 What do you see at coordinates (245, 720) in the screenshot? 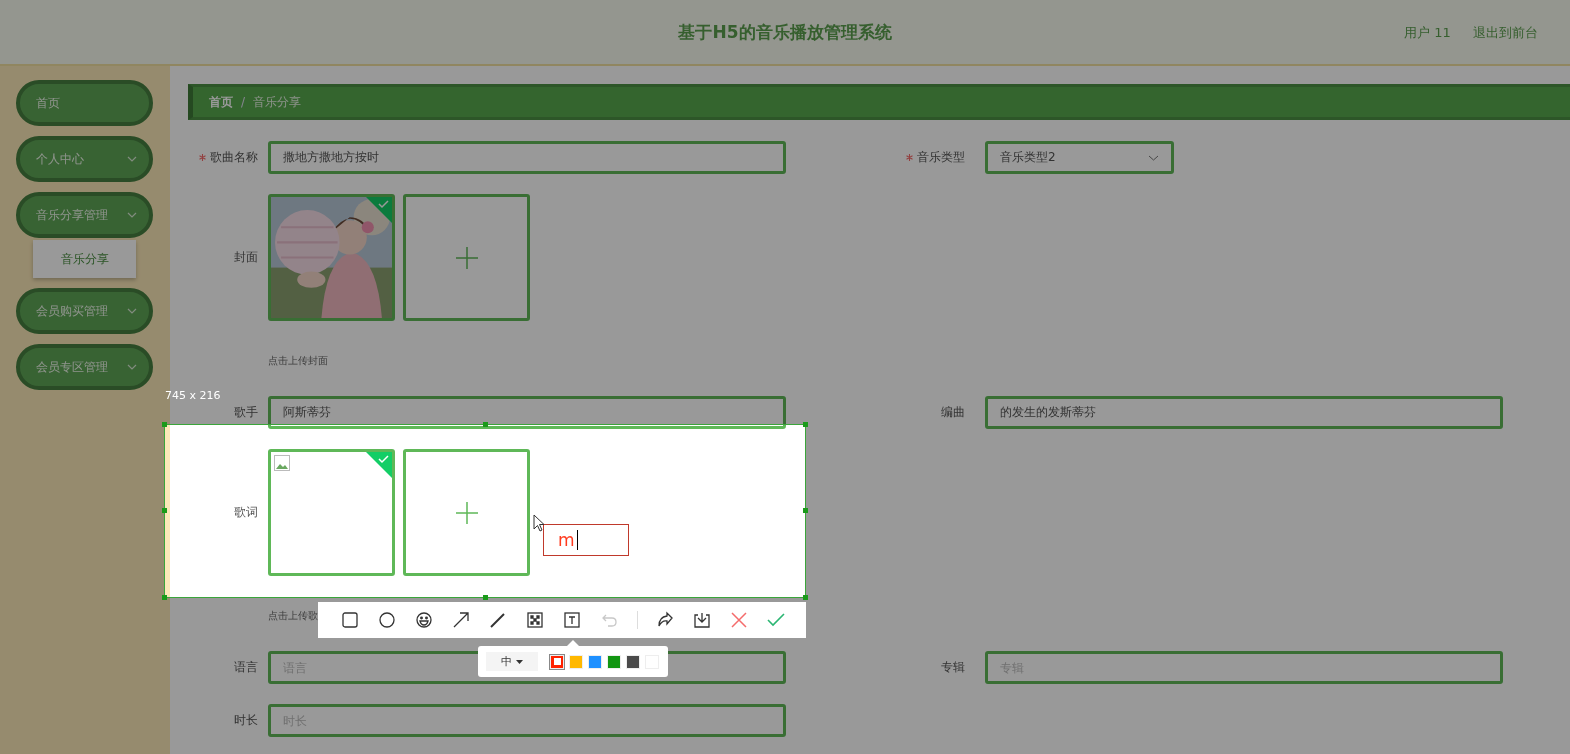
I see `field-label: 时长` at bounding box center [245, 720].